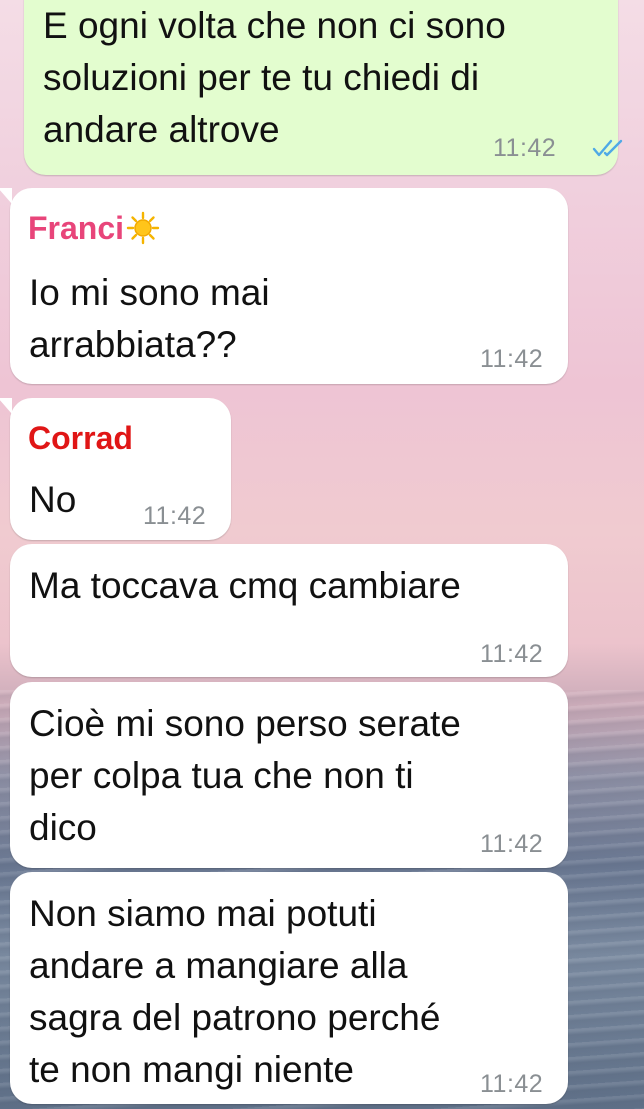 The height and width of the screenshot is (1109, 644). I want to click on sender-name-label: Corrad, so click(80, 438).